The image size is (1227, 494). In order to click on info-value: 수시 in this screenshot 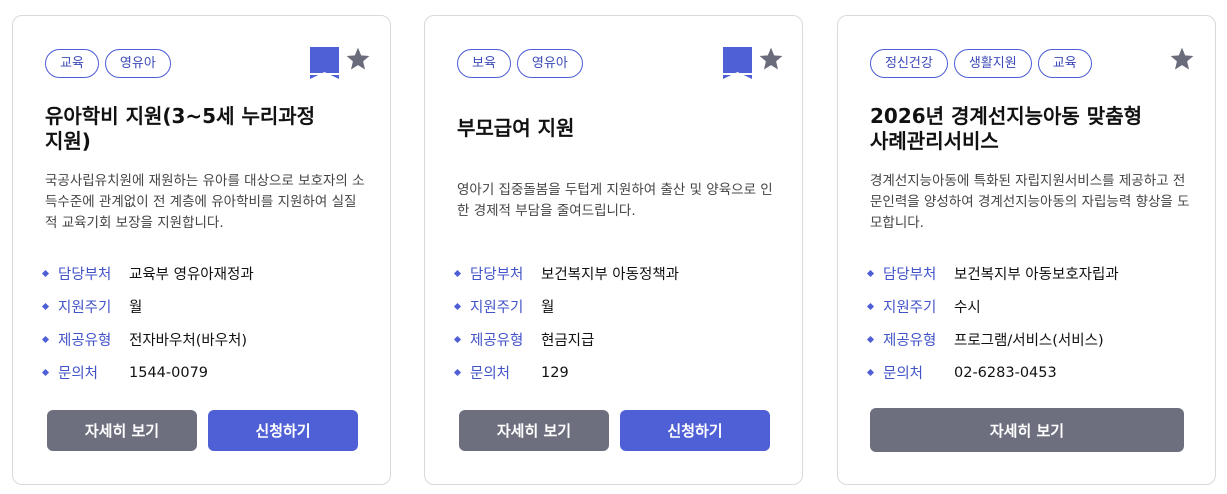, I will do `click(967, 308)`.